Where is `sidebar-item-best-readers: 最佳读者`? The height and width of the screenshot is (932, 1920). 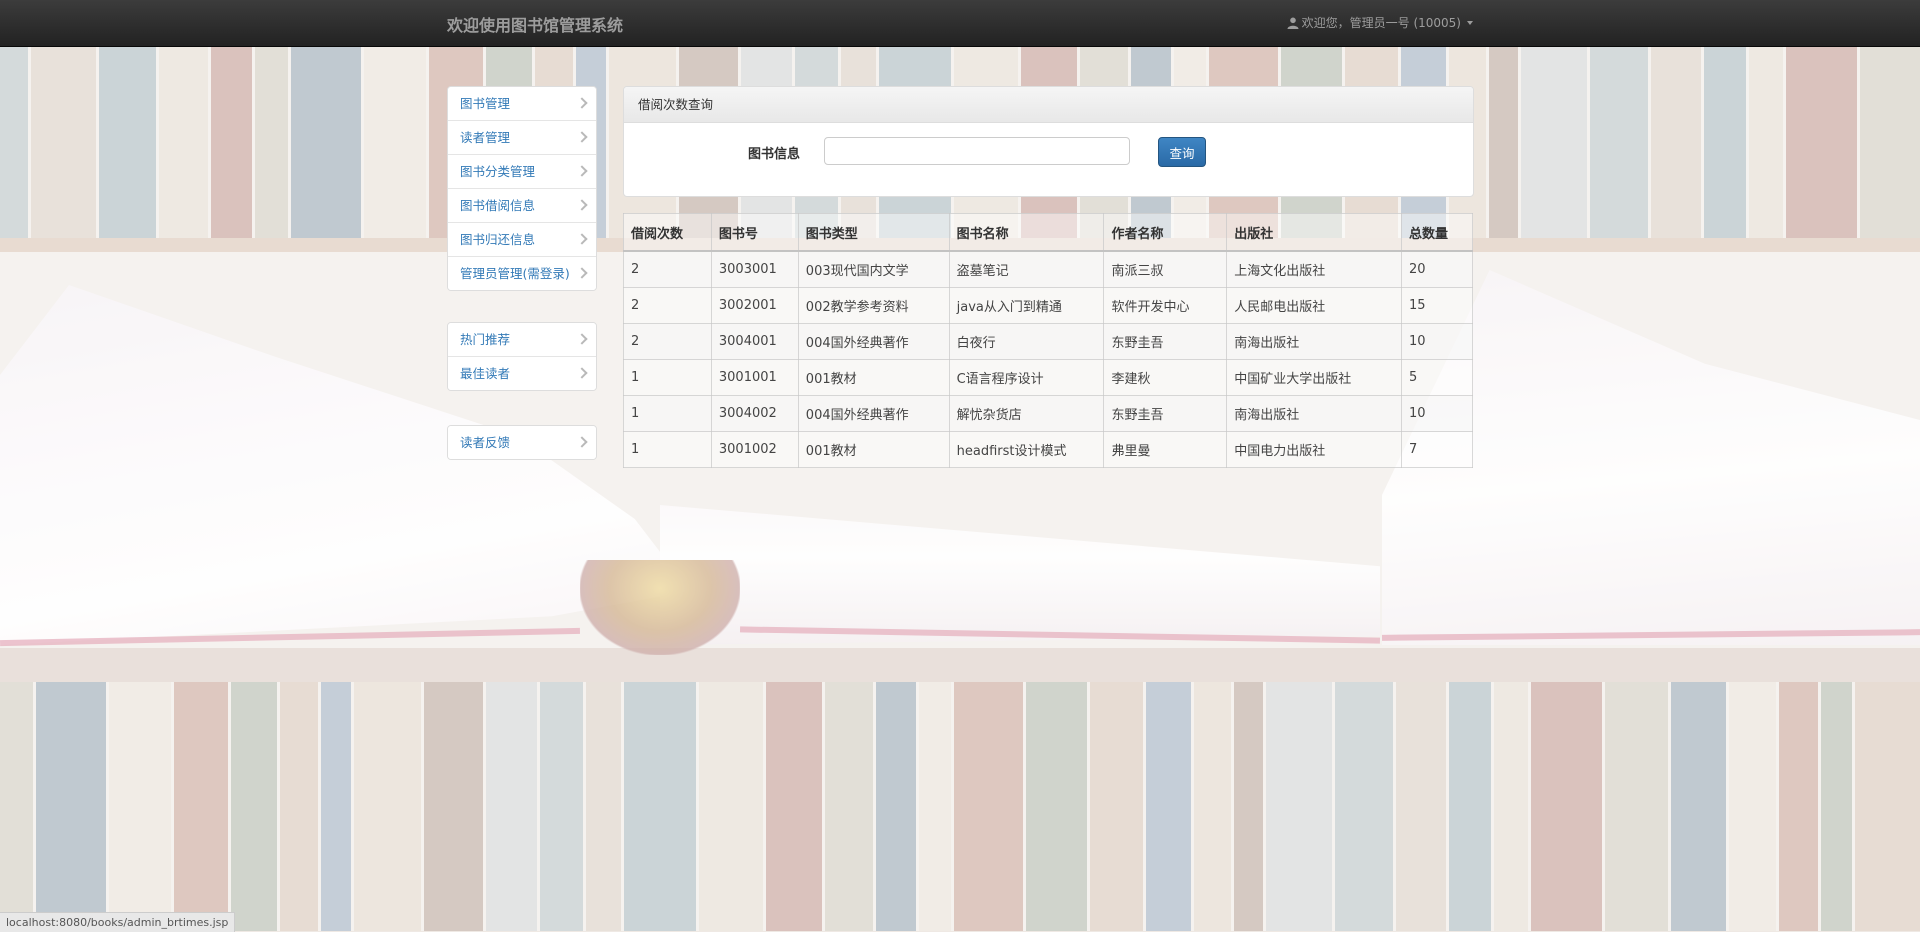 sidebar-item-best-readers: 最佳读者 is located at coordinates (522, 373).